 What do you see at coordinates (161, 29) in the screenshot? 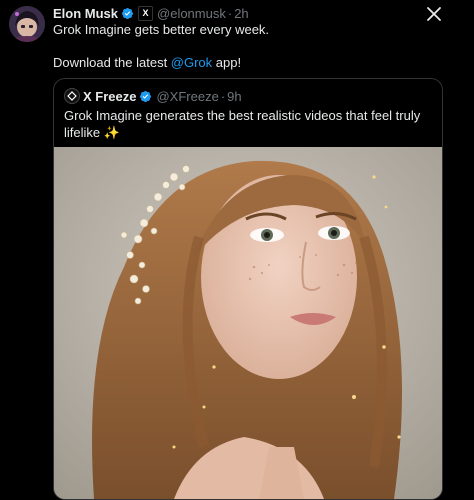
I see `post-text-line1: Grok Imagine gets better every week.` at bounding box center [161, 29].